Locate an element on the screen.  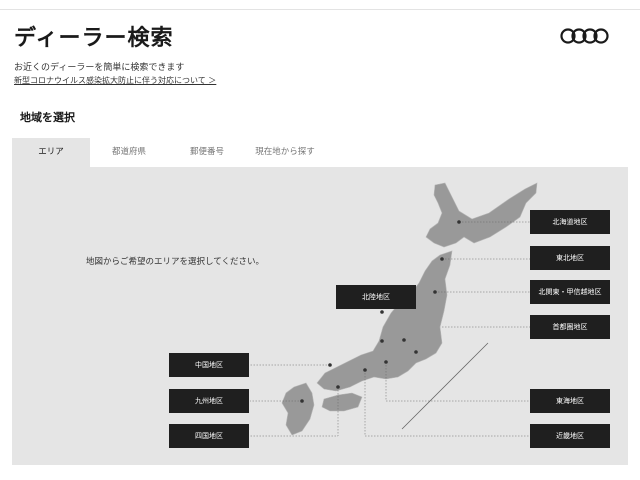
map-instruction: 地図からご希望のエリアを選択してください。 is located at coordinates (175, 262).